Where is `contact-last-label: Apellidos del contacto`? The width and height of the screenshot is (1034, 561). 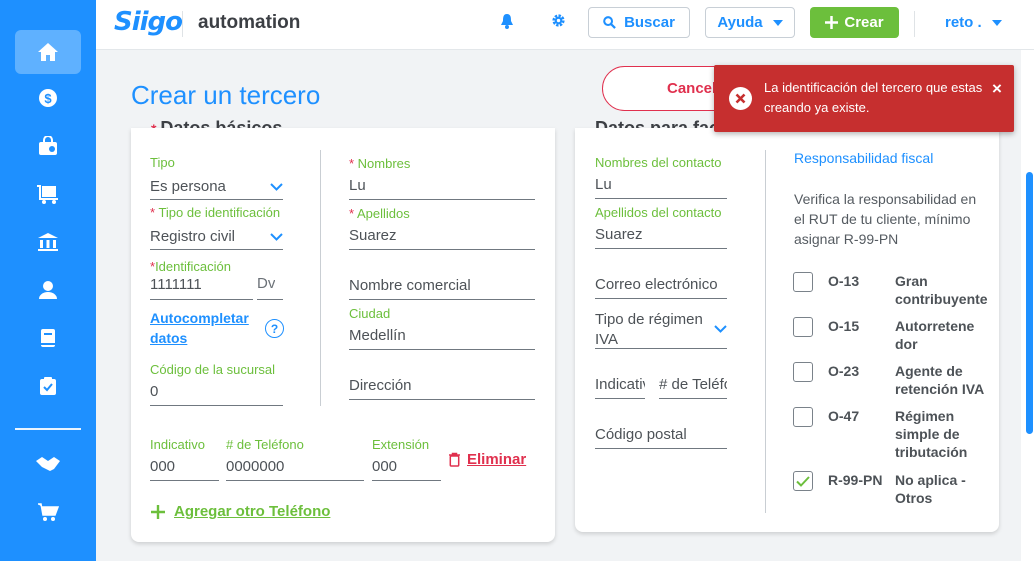
contact-last-label: Apellidos del contacto is located at coordinates (658, 212).